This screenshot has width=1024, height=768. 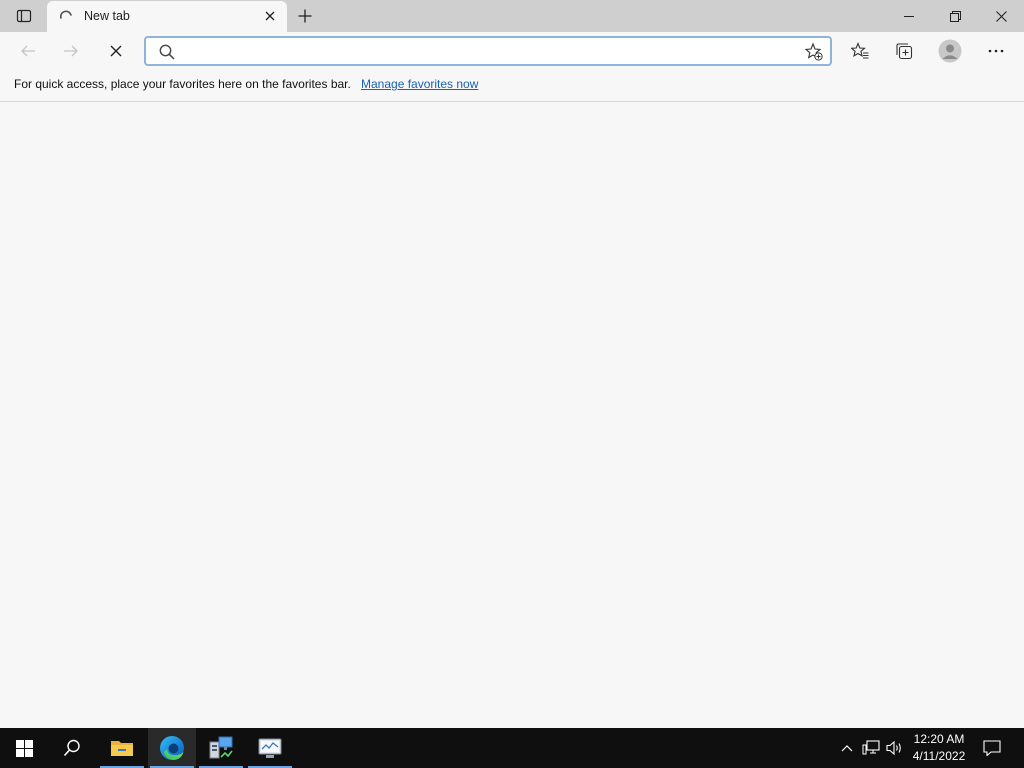 I want to click on tab-title: New tab, so click(x=107, y=16).